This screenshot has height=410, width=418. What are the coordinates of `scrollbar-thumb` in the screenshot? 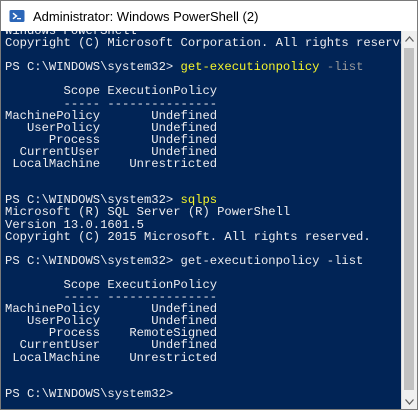 It's located at (409, 219).